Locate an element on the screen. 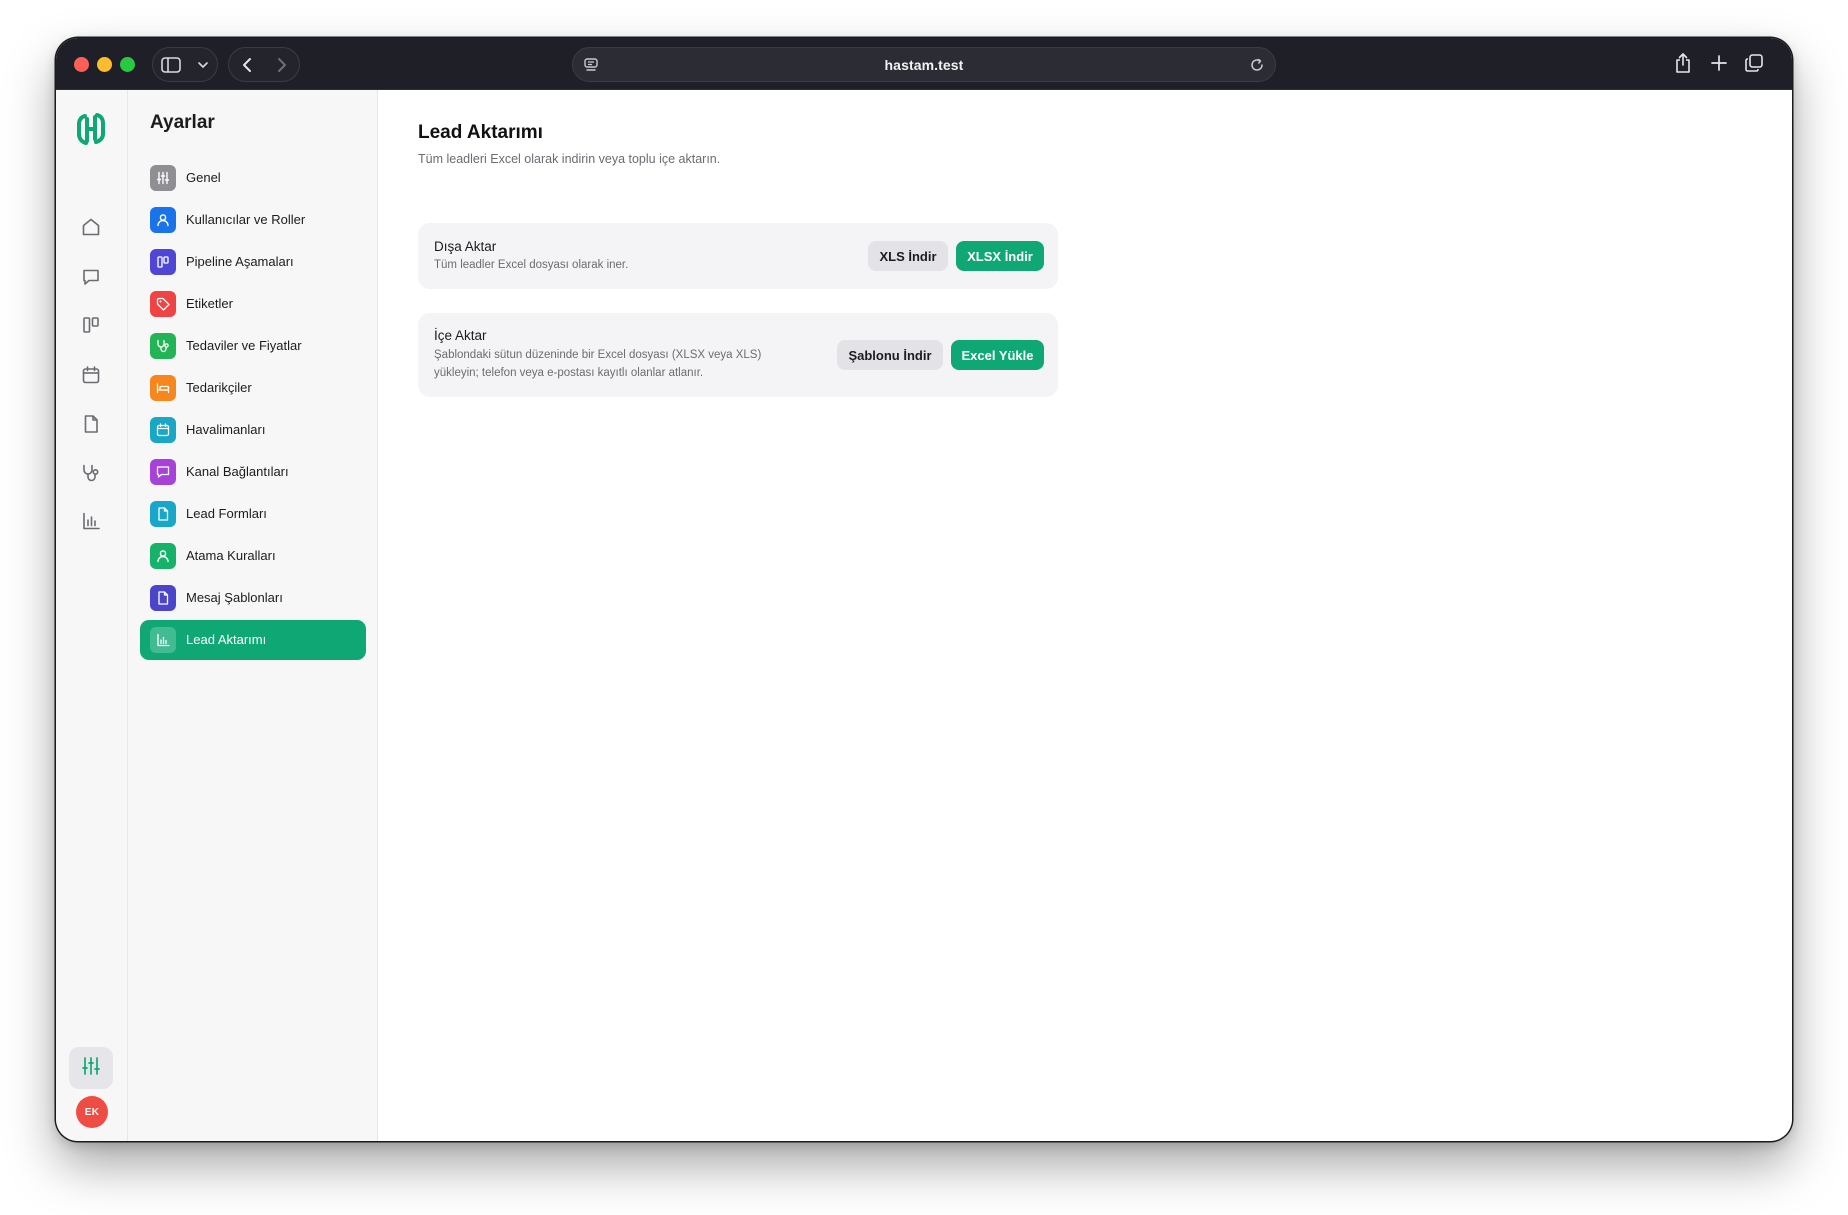 The height and width of the screenshot is (1215, 1848). export-card-description: Tüm leadler Excel dosyası olarak iner. is located at coordinates (531, 265).